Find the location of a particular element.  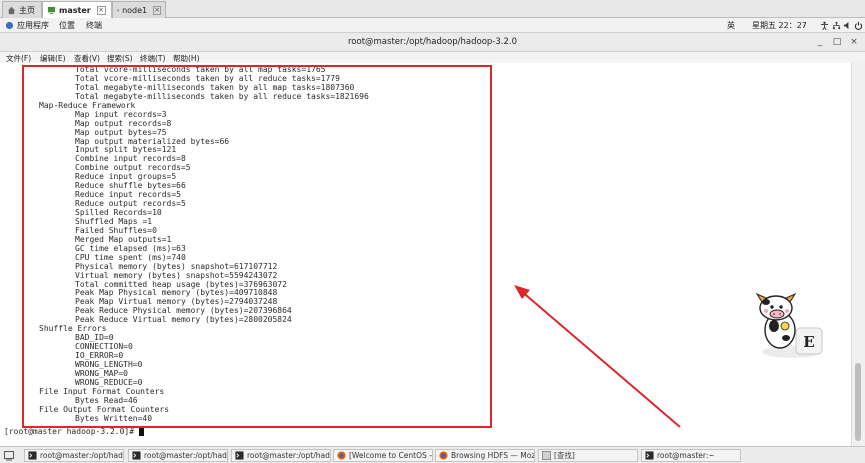

shell-prompt: [root@master hadoop-3.2.0]# is located at coordinates (71, 431).